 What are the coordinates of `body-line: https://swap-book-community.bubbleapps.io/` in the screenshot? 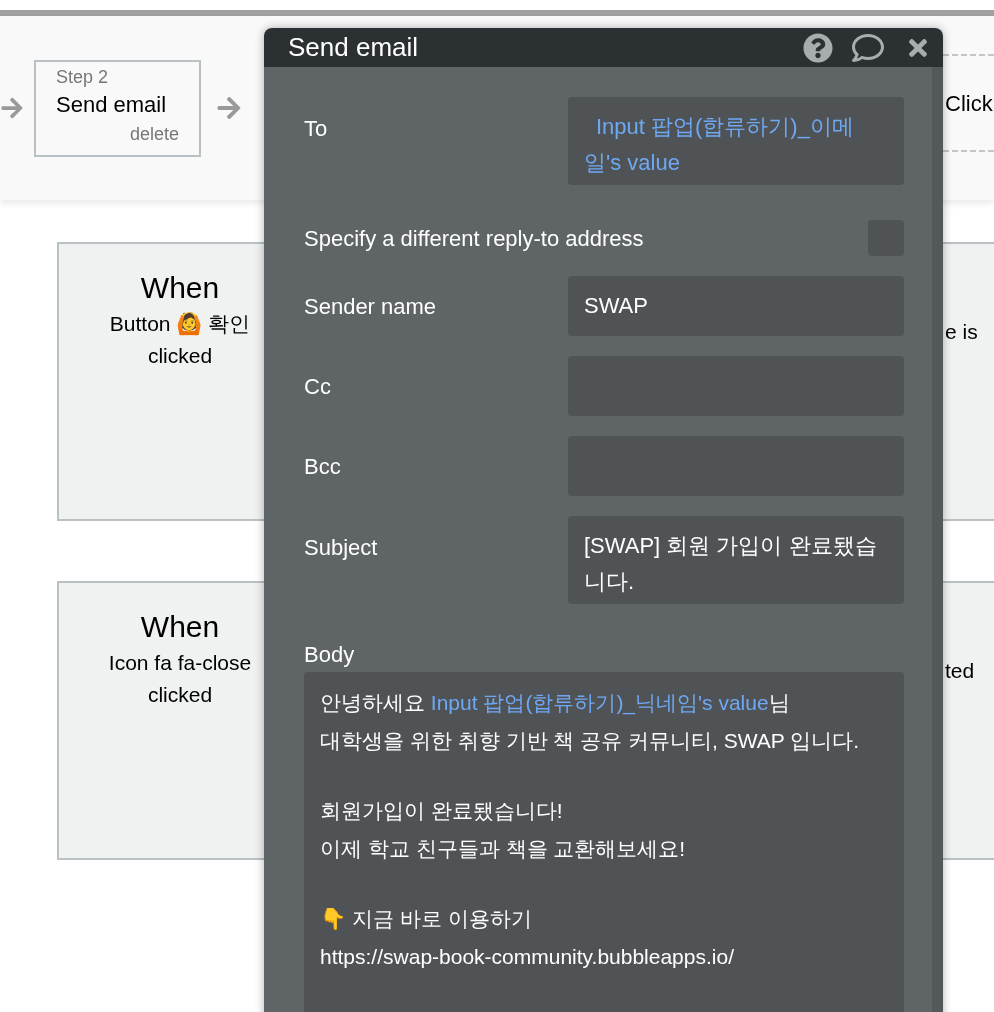 It's located at (527, 957).